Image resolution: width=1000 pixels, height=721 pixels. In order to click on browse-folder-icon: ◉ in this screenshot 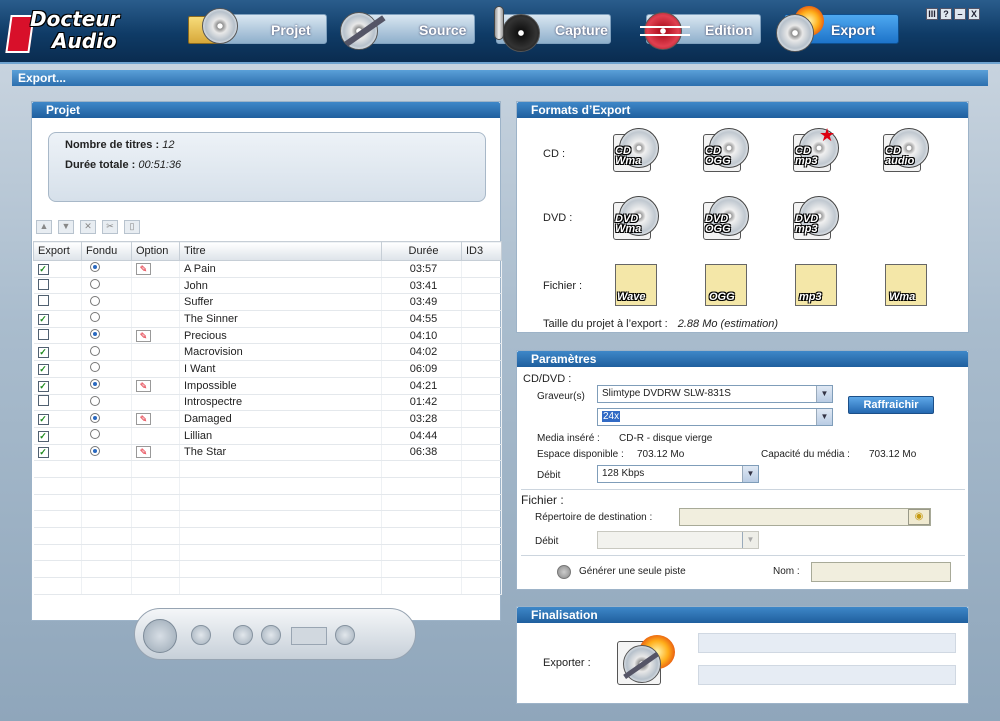, I will do `click(919, 517)`.